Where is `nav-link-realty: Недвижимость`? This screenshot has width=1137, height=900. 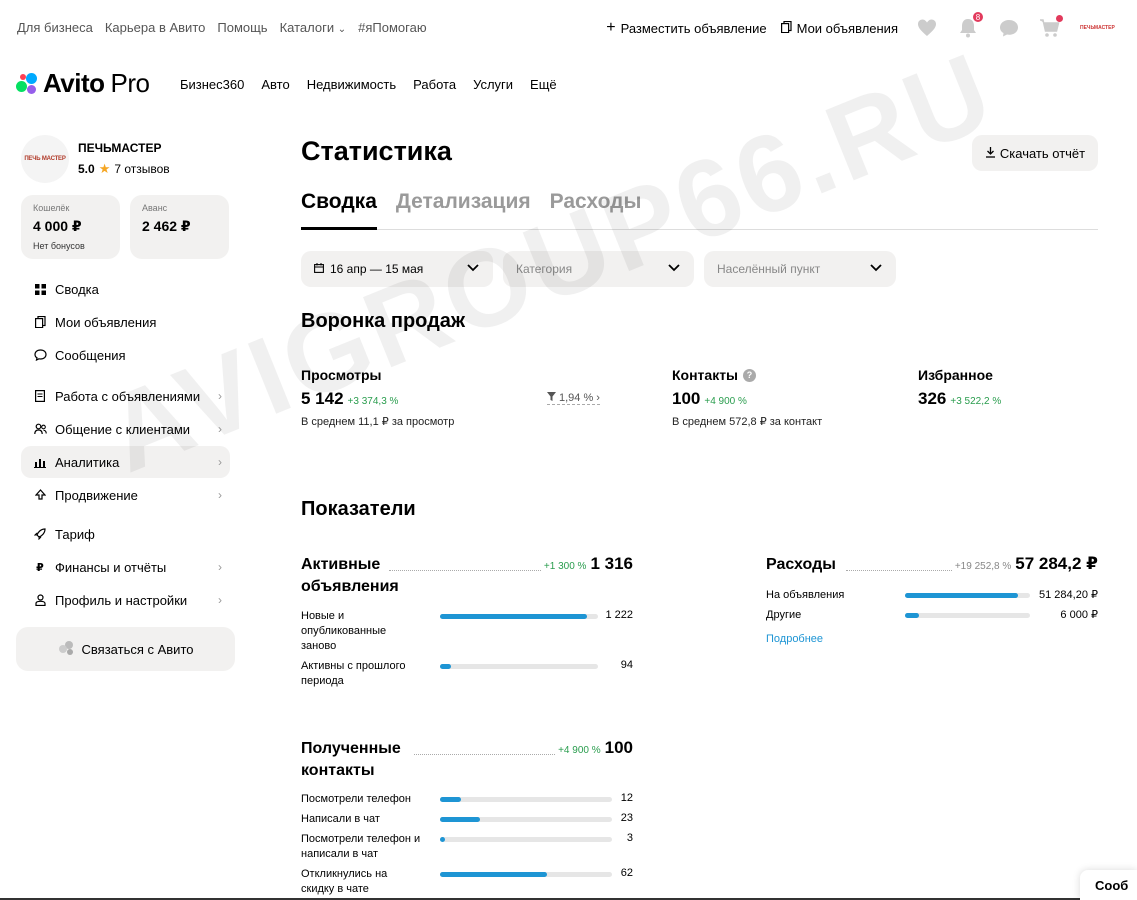 nav-link-realty: Недвижимость is located at coordinates (351, 84).